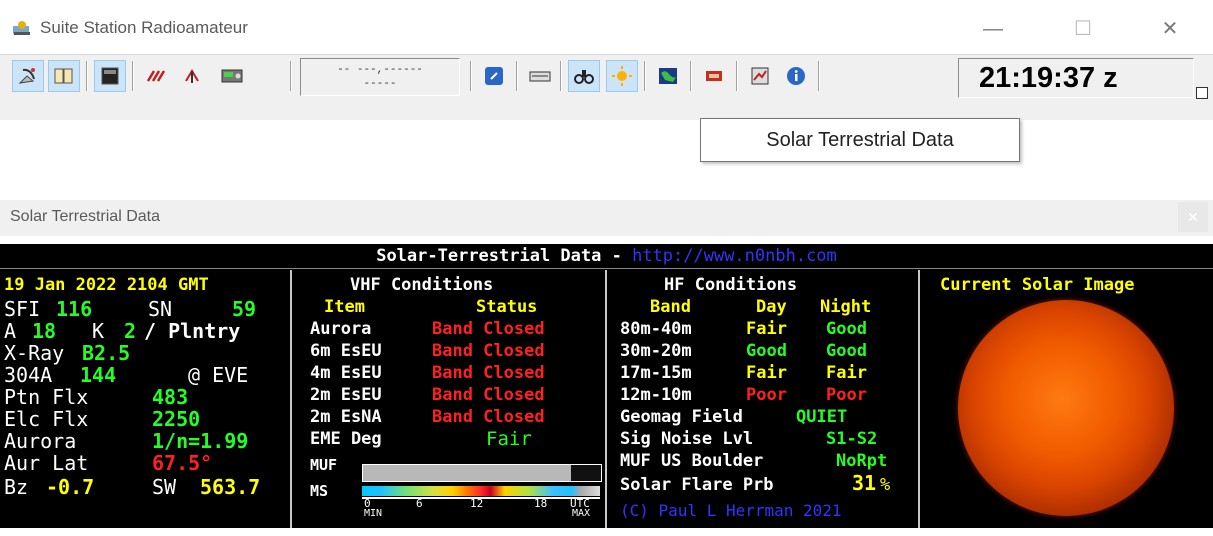  Describe the element at coordinates (346, 439) in the screenshot. I see `eme-label: EME Deg` at that location.